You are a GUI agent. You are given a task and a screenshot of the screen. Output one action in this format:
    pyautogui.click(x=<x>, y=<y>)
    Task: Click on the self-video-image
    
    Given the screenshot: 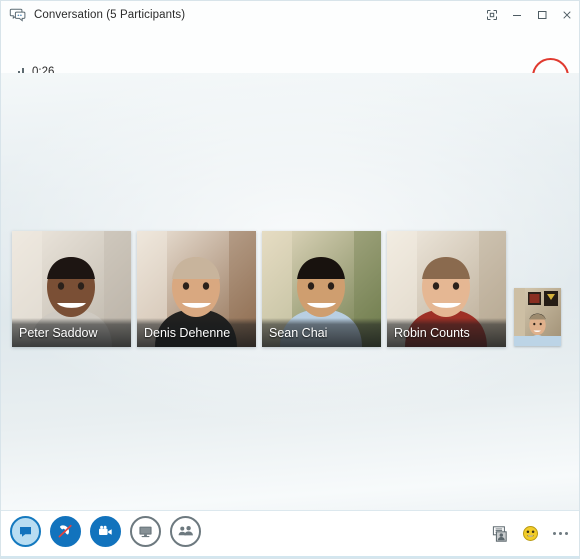 What is the action you would take?
    pyautogui.click(x=537, y=317)
    